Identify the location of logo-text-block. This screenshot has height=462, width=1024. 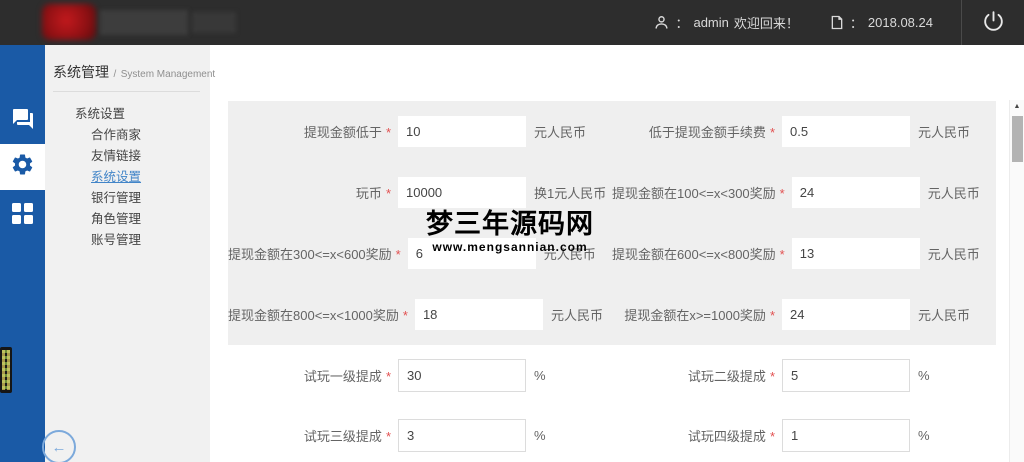
(144, 22).